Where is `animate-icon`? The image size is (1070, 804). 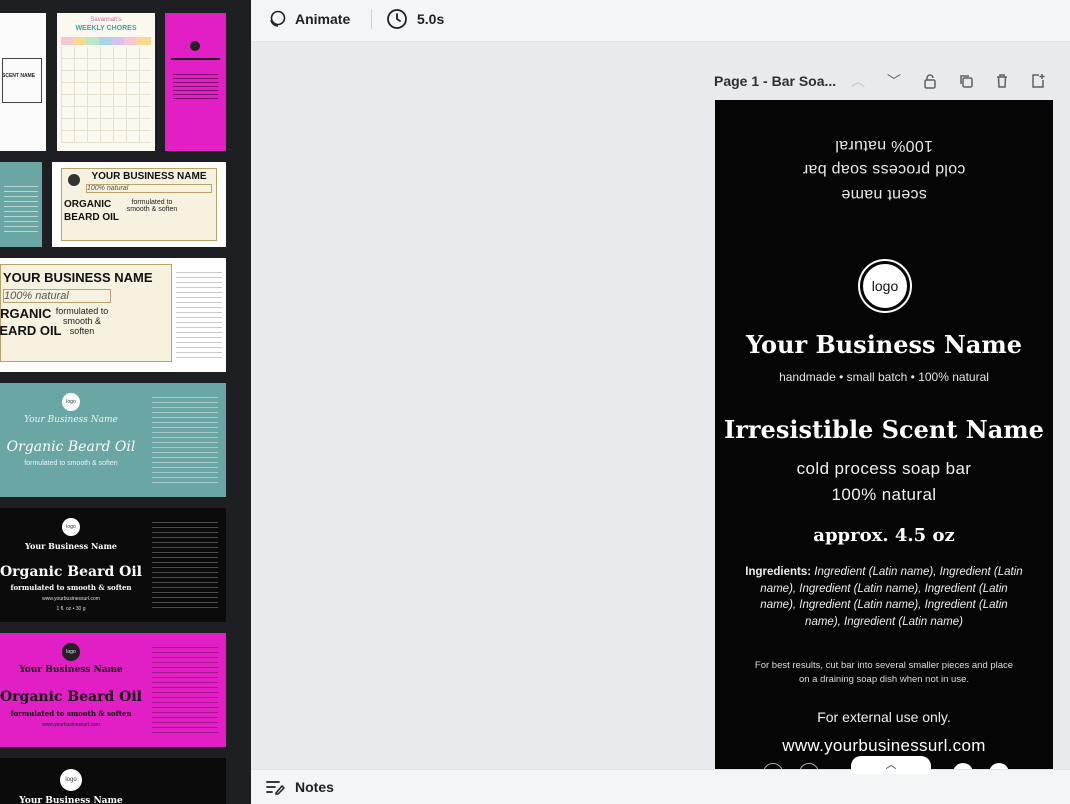
animate-icon is located at coordinates (278, 18).